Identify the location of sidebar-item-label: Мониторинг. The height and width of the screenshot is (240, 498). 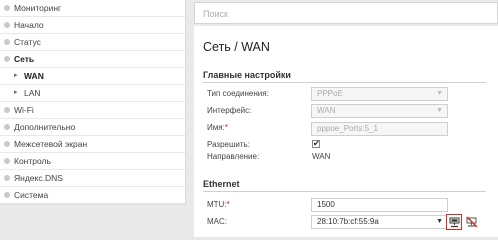
(38, 8).